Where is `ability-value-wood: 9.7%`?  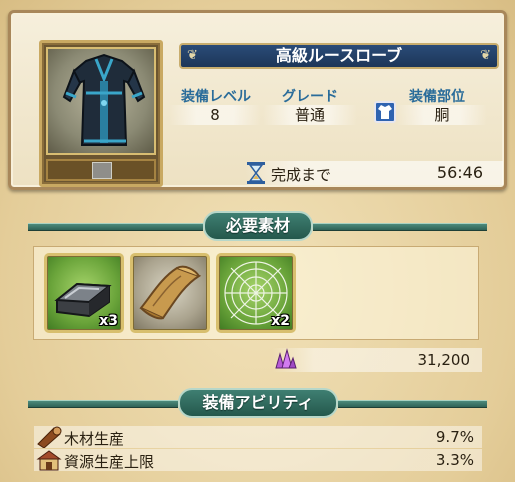 ability-value-wood: 9.7% is located at coordinates (454, 437).